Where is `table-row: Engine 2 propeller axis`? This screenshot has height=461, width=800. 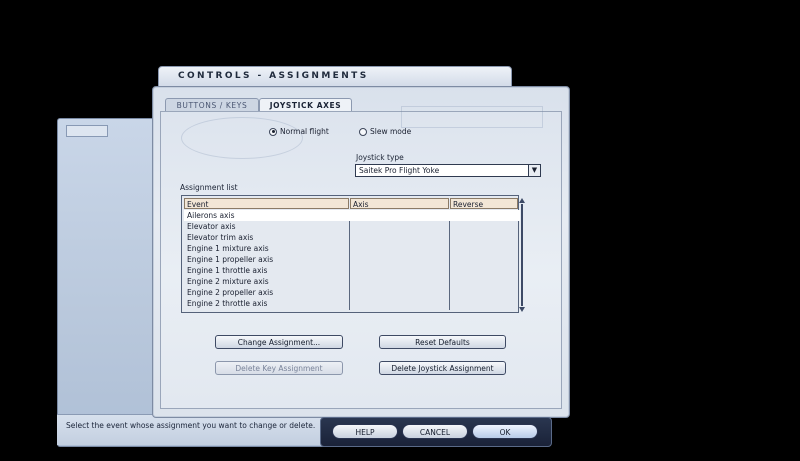
table-row: Engine 2 propeller axis is located at coordinates (352, 292).